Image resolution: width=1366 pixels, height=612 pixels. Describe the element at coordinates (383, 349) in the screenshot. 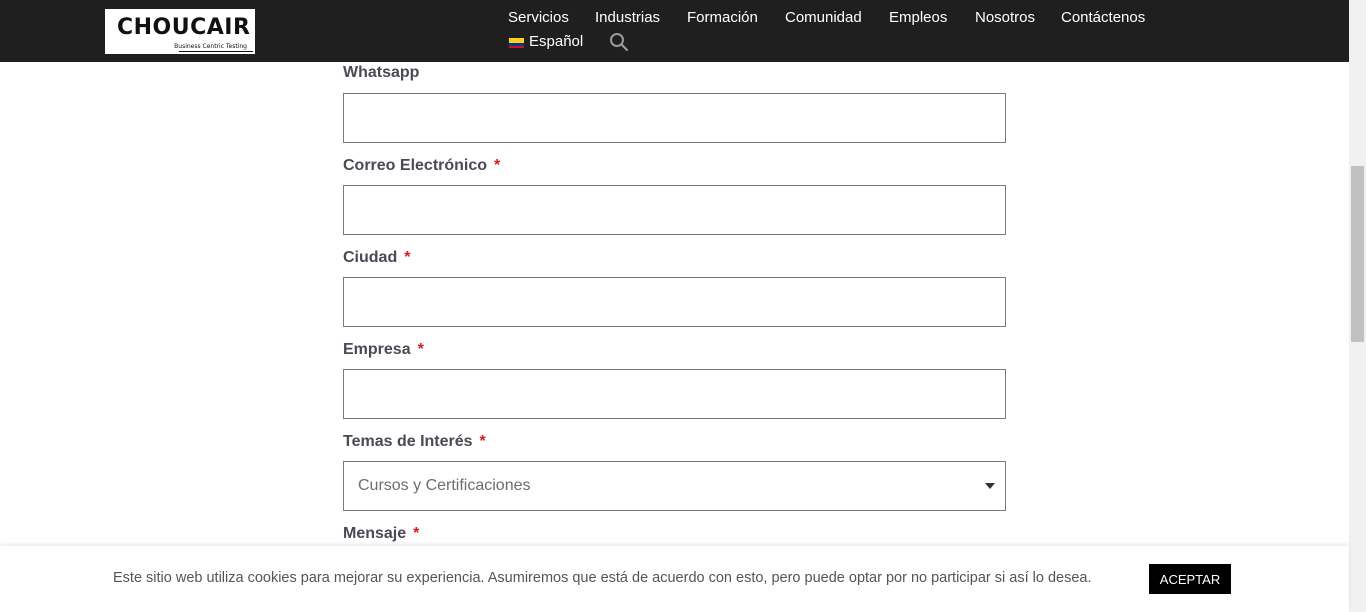

I see `company-label: Empresa *` at that location.